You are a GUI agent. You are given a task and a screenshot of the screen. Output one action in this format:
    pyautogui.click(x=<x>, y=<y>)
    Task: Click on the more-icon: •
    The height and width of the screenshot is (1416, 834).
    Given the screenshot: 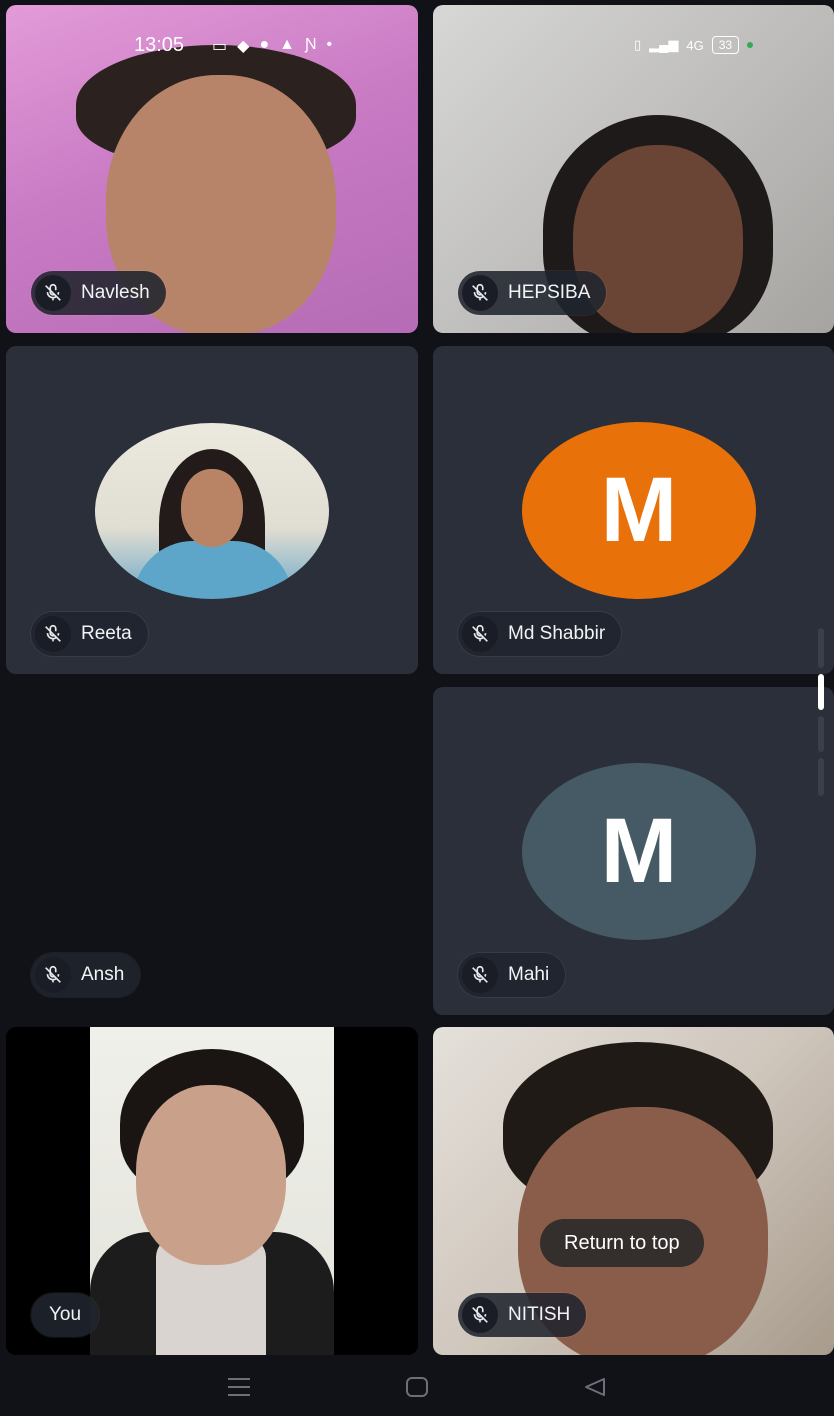 What is the action you would take?
    pyautogui.click(x=329, y=44)
    